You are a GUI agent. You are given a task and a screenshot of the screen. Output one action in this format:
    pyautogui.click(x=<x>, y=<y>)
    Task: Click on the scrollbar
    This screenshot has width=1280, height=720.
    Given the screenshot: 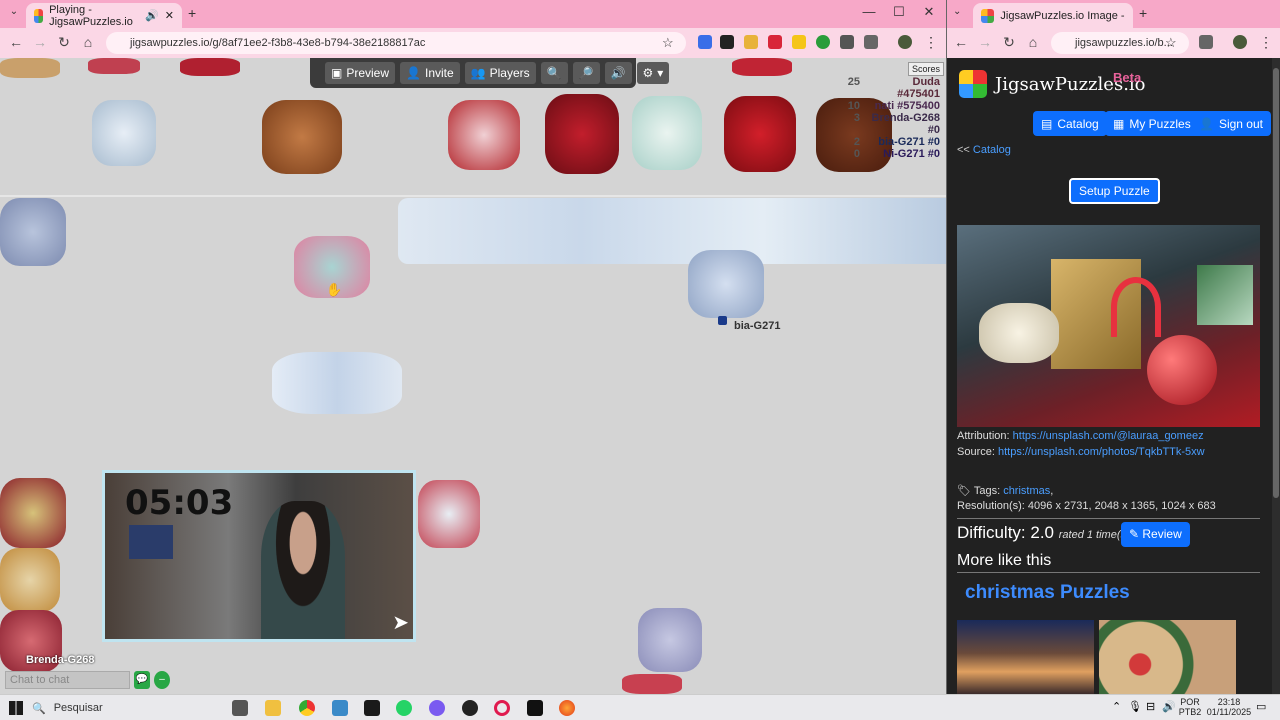 What is the action you would take?
    pyautogui.click(x=1276, y=376)
    